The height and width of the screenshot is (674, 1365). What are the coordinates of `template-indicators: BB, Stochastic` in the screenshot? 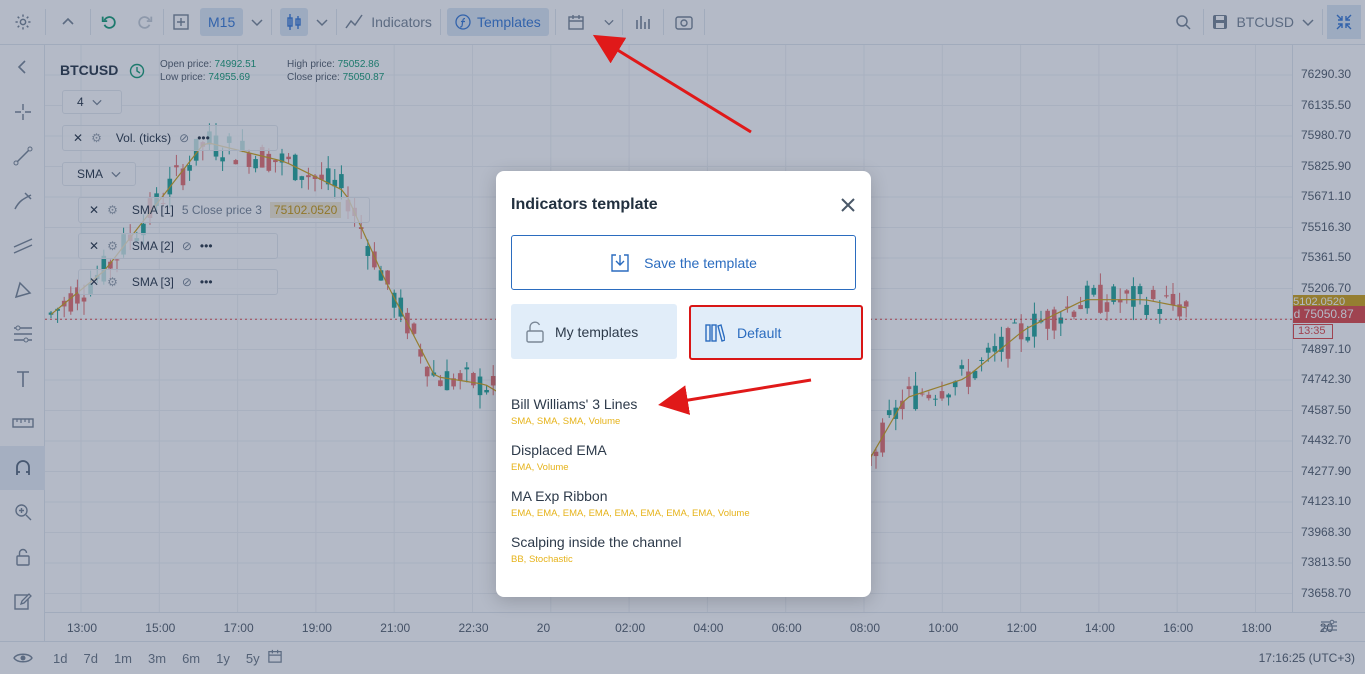 It's located at (542, 559).